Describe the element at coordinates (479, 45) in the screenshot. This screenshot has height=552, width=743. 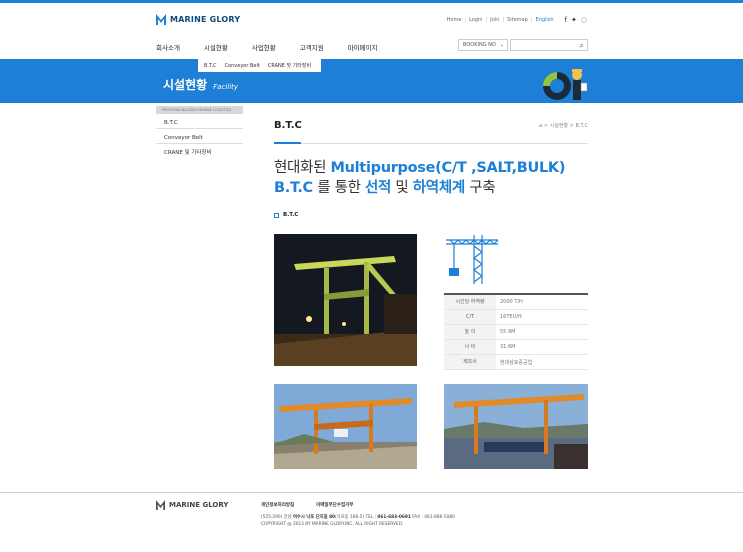
I see `booking-label: BOOKING NO` at that location.